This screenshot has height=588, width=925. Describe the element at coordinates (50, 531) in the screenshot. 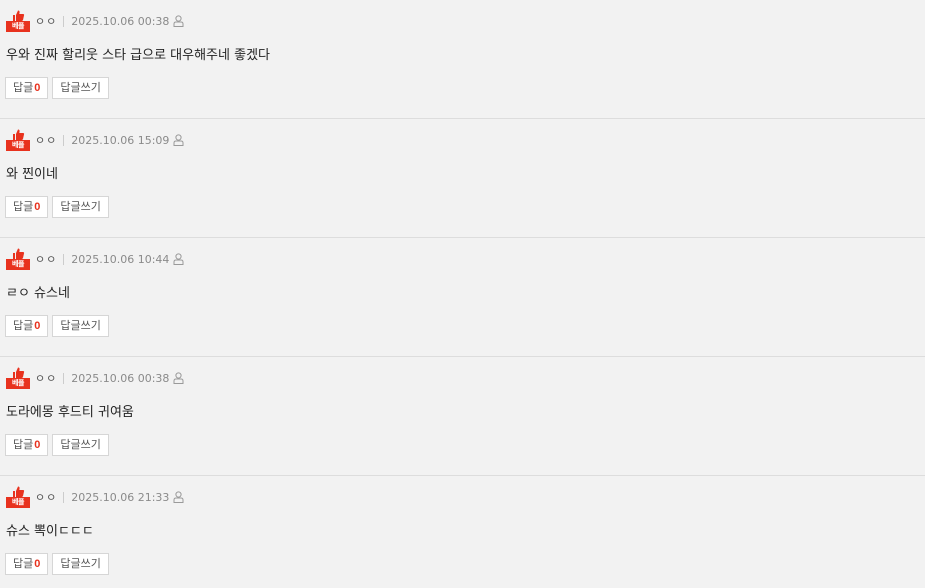

I see `comment-text: 슈스 뽁이ㄷㄷㄷ` at that location.